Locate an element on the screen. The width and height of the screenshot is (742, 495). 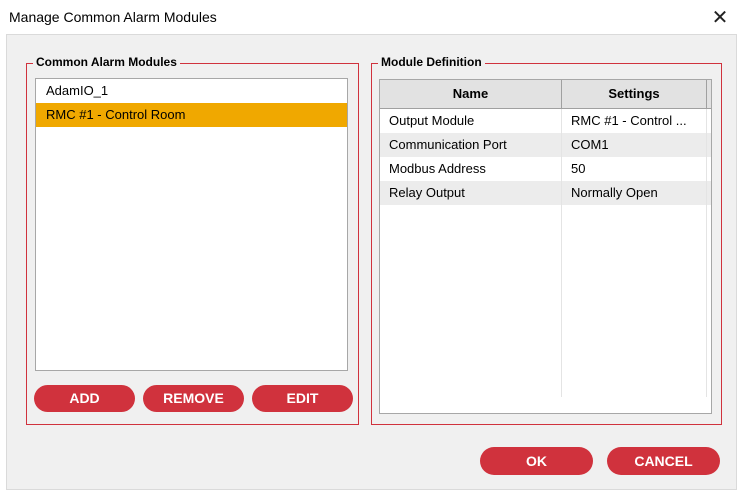
common-alarm-modules-title: Common Alarm Modules is located at coordinates (106, 62).